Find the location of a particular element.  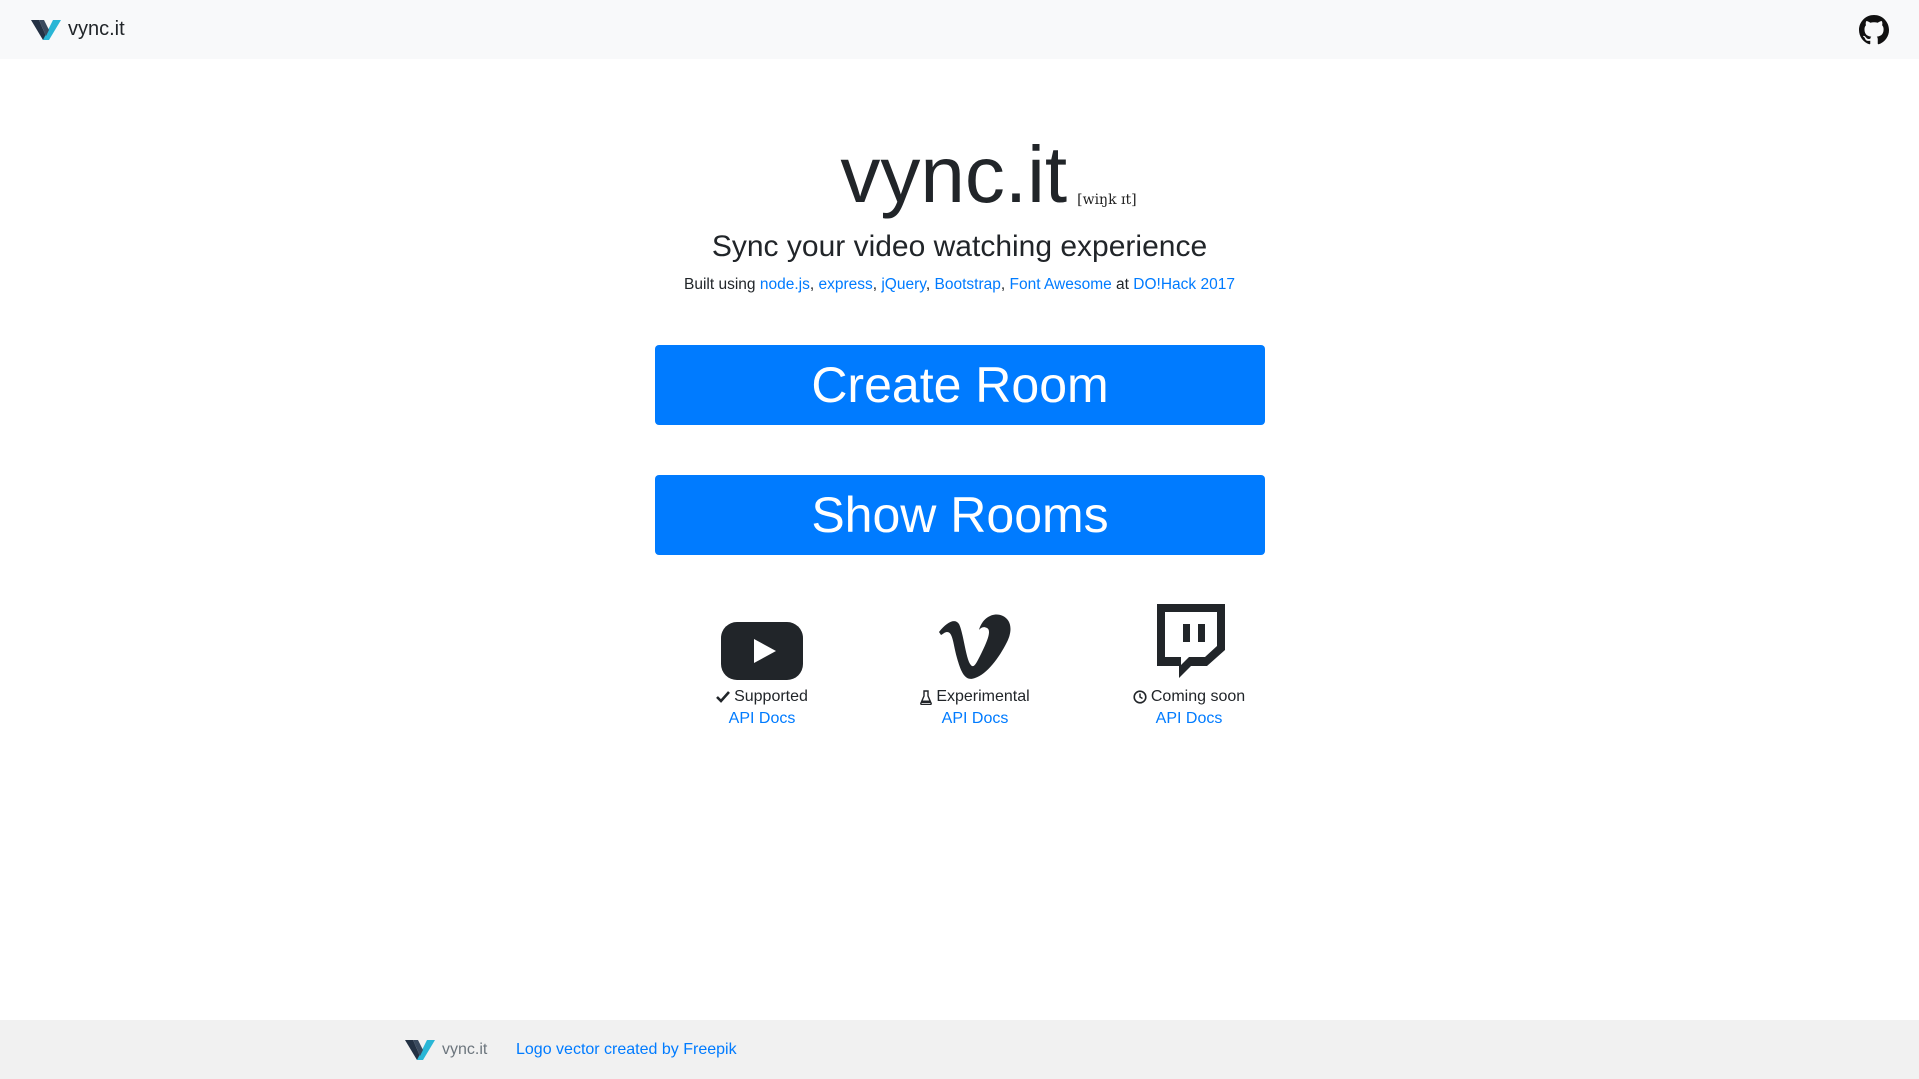

built-at: at is located at coordinates (1122, 284).